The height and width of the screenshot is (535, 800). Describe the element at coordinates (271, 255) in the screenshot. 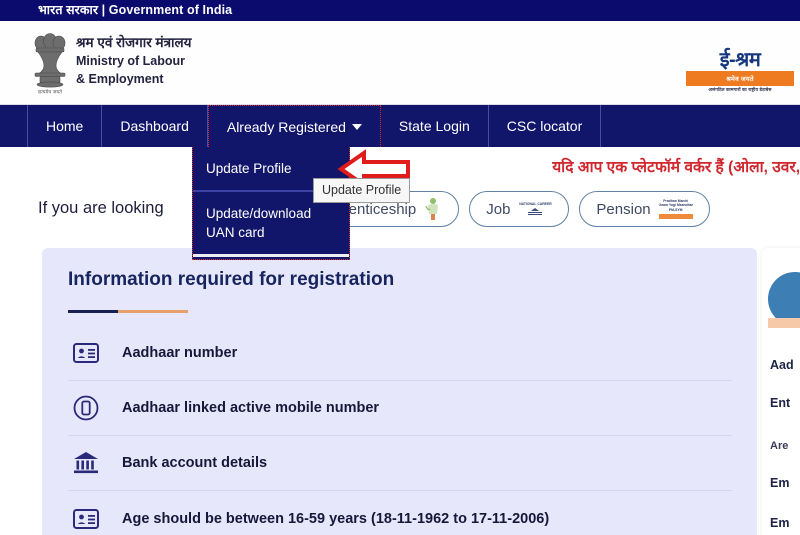

I see `dropdown-bottom-bar` at that location.